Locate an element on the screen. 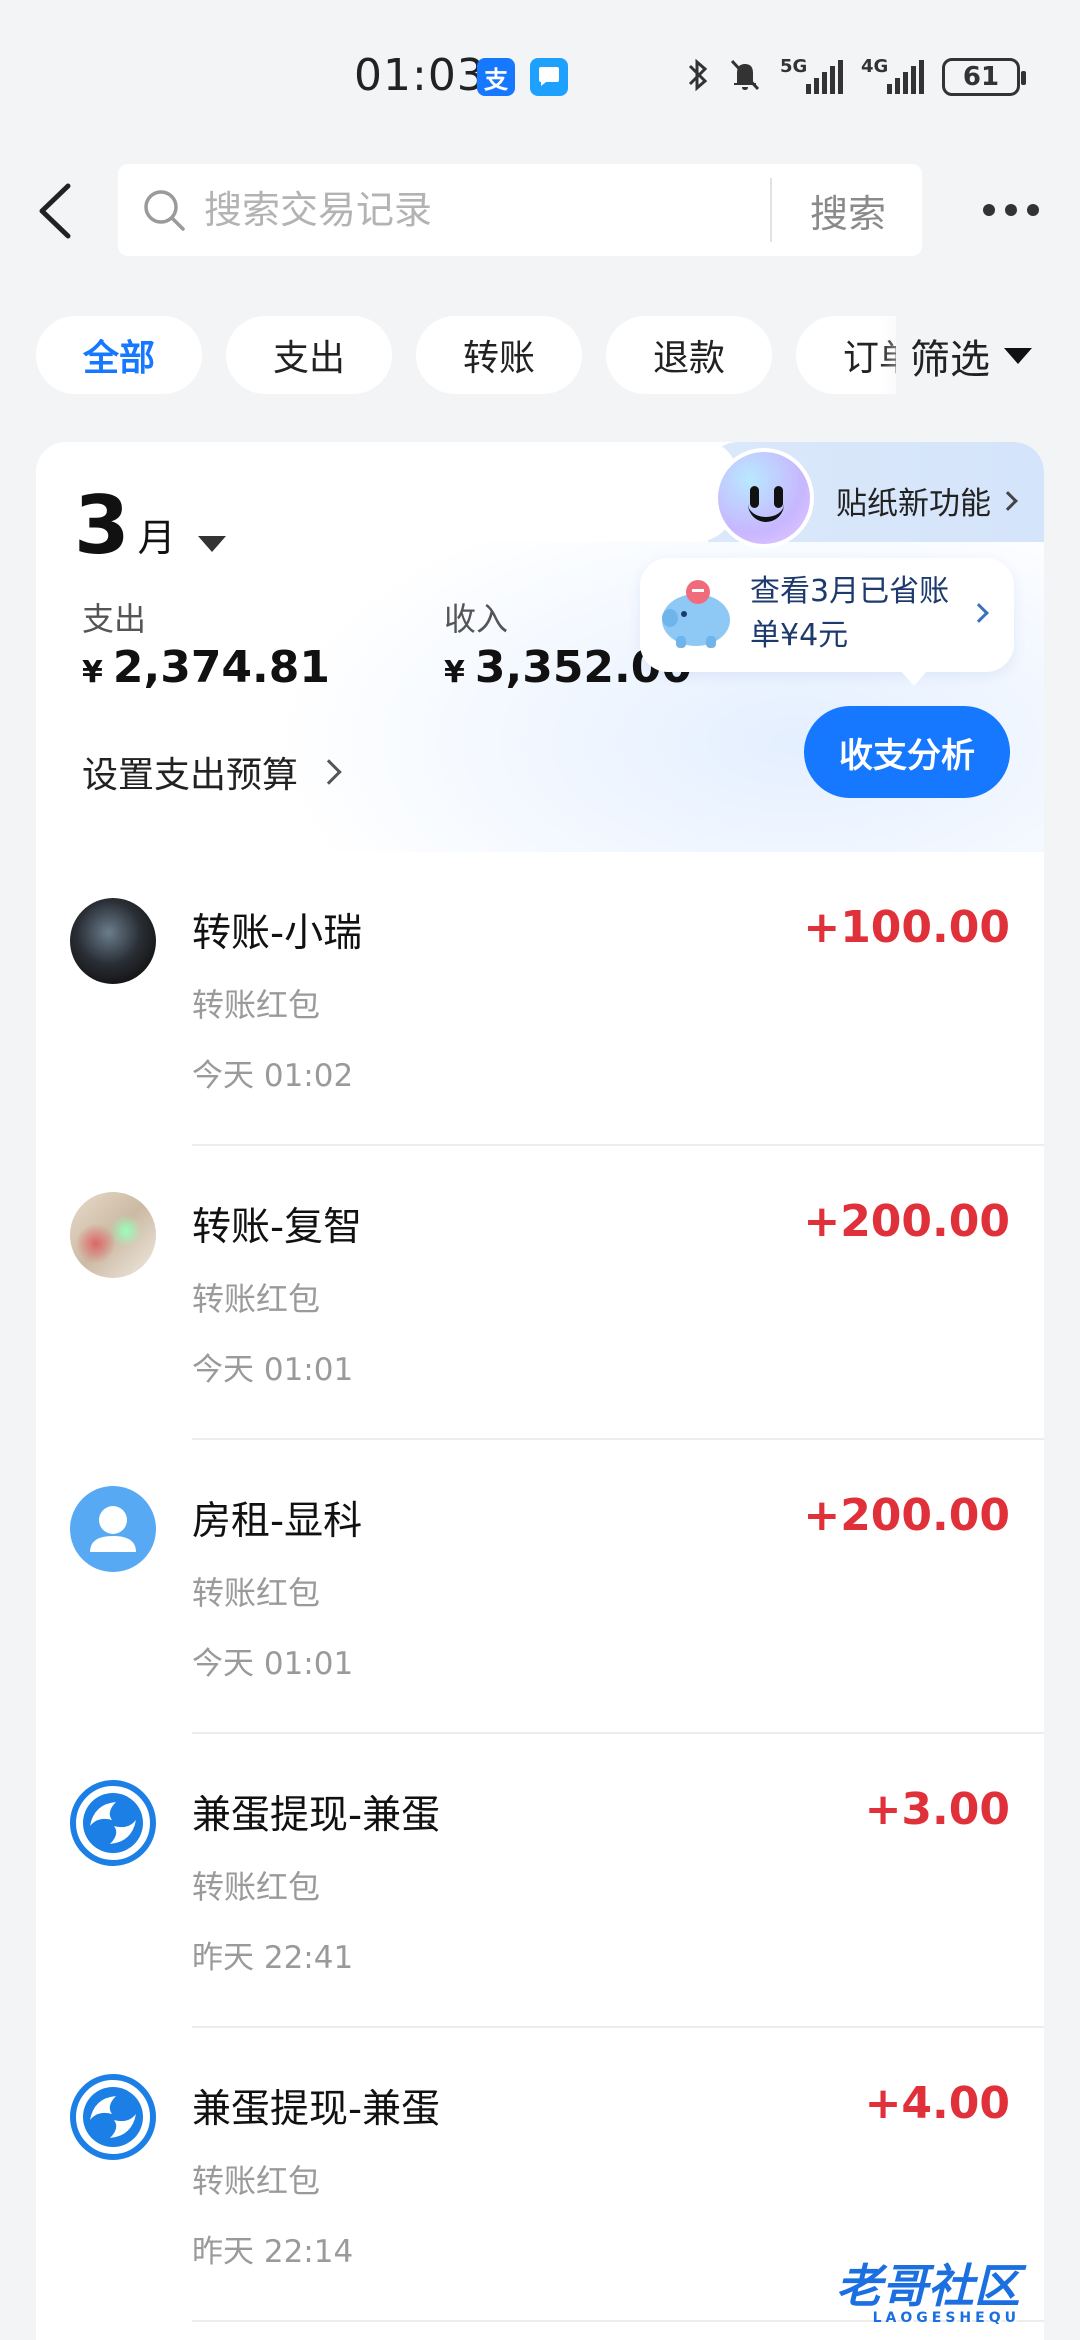  alipay-icon: 支 is located at coordinates (496, 77).